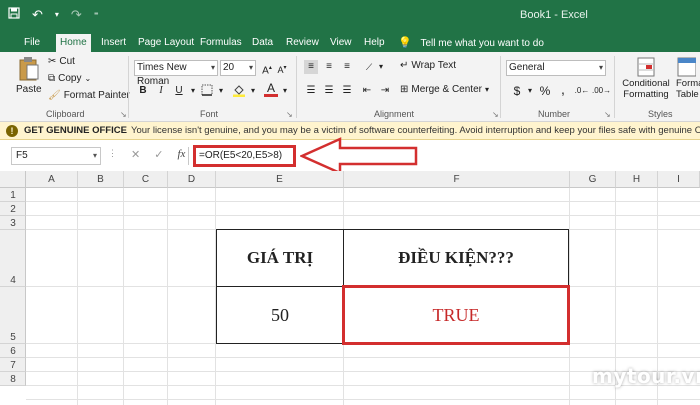  Describe the element at coordinates (69, 78) in the screenshot. I see `copy-button: ⧉ Copy ⌄` at that location.